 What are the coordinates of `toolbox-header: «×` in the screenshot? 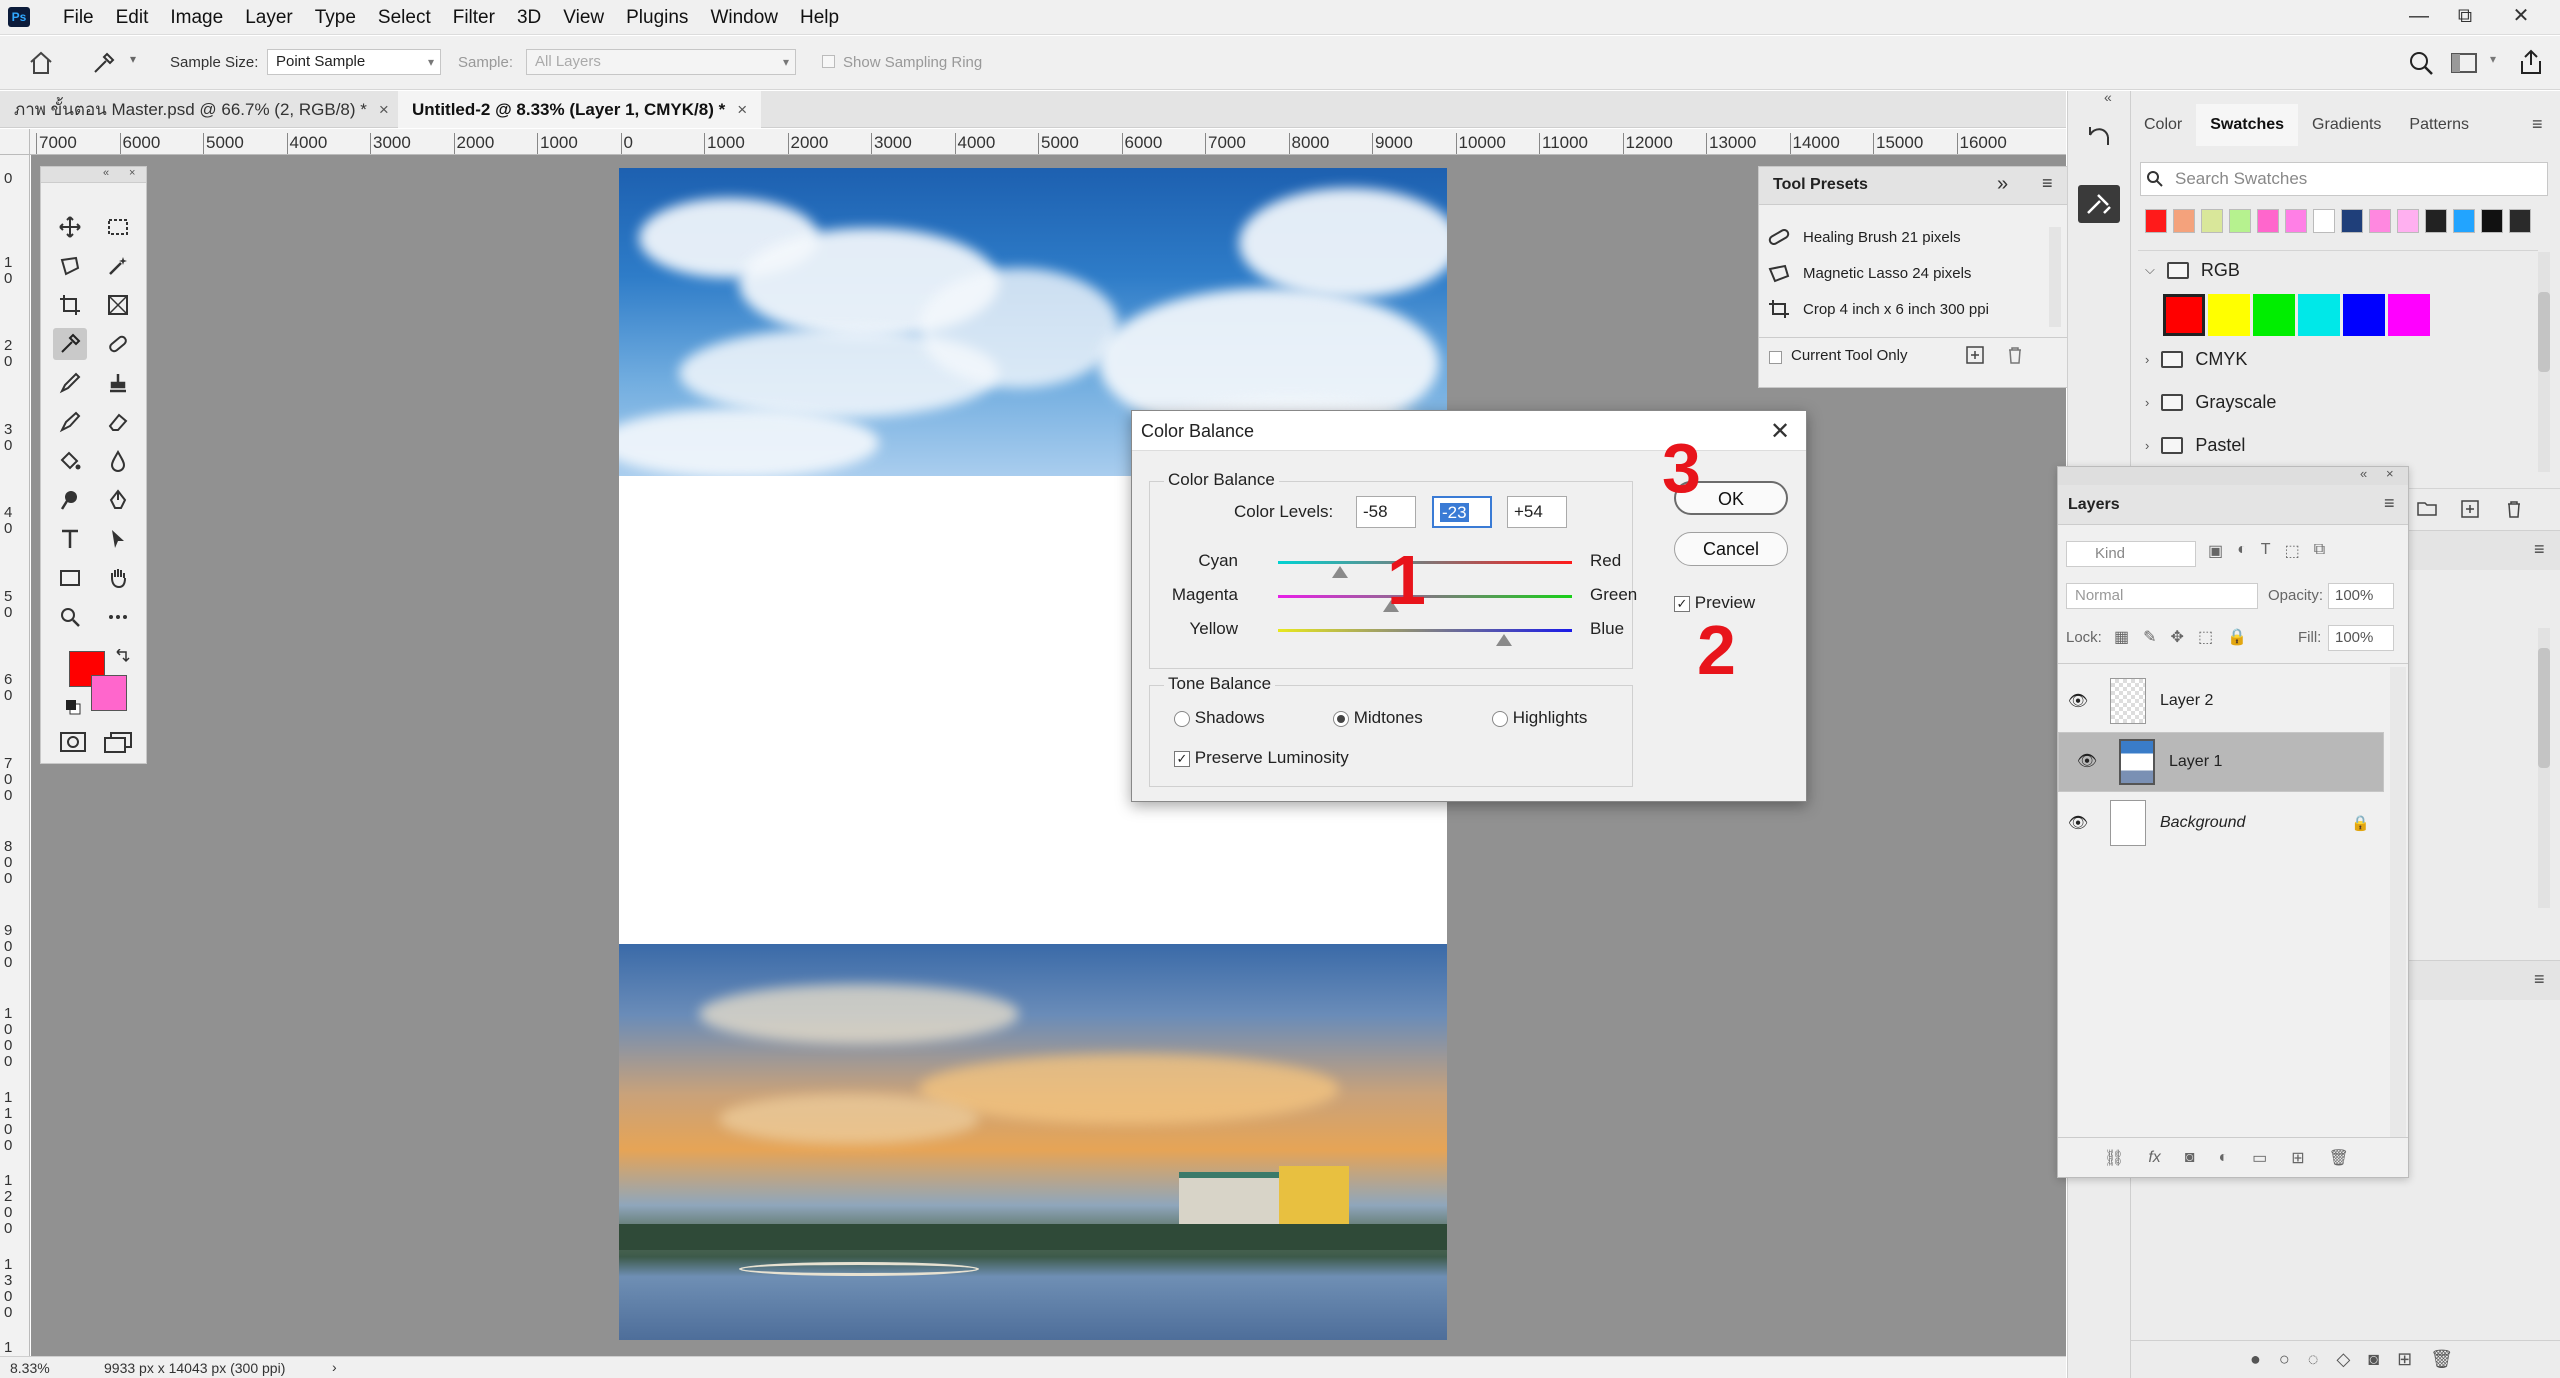 It's located at (93, 175).